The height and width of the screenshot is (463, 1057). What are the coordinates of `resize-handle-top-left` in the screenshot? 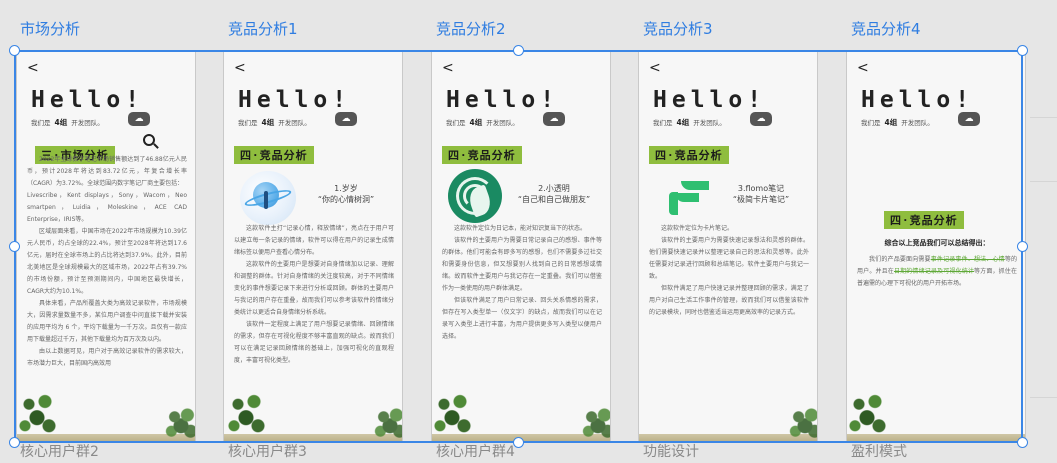 It's located at (14, 50).